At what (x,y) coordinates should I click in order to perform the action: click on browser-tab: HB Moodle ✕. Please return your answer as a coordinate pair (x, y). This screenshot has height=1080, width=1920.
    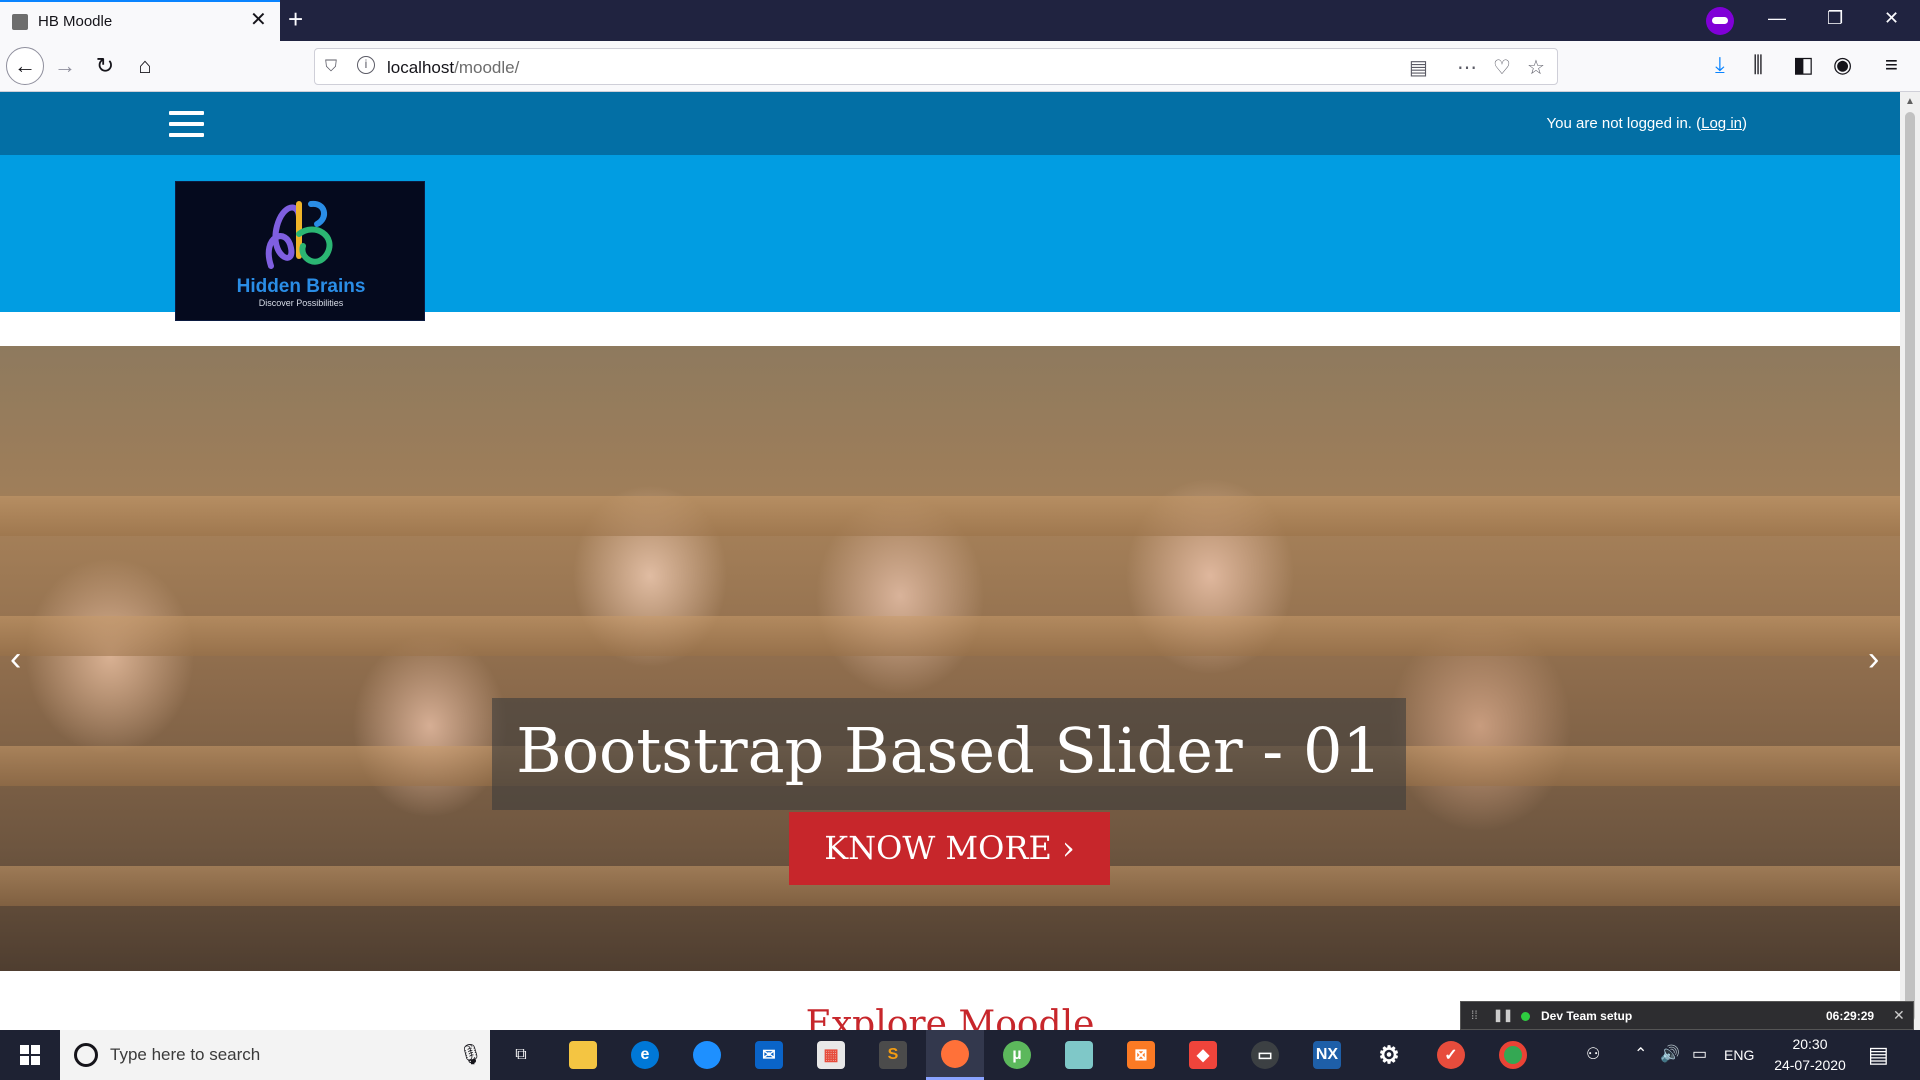
    Looking at the image, I should click on (140, 20).